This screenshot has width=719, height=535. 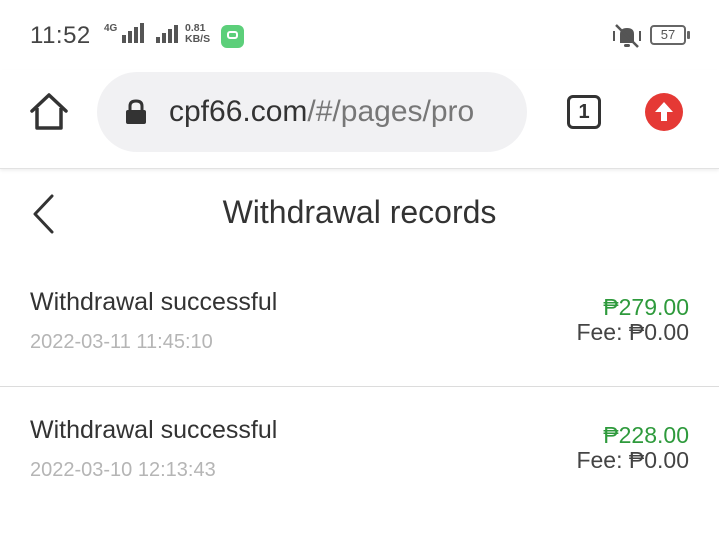 What do you see at coordinates (121, 342) in the screenshot?
I see `record-time: 2022-03-11 11:45:10` at bounding box center [121, 342].